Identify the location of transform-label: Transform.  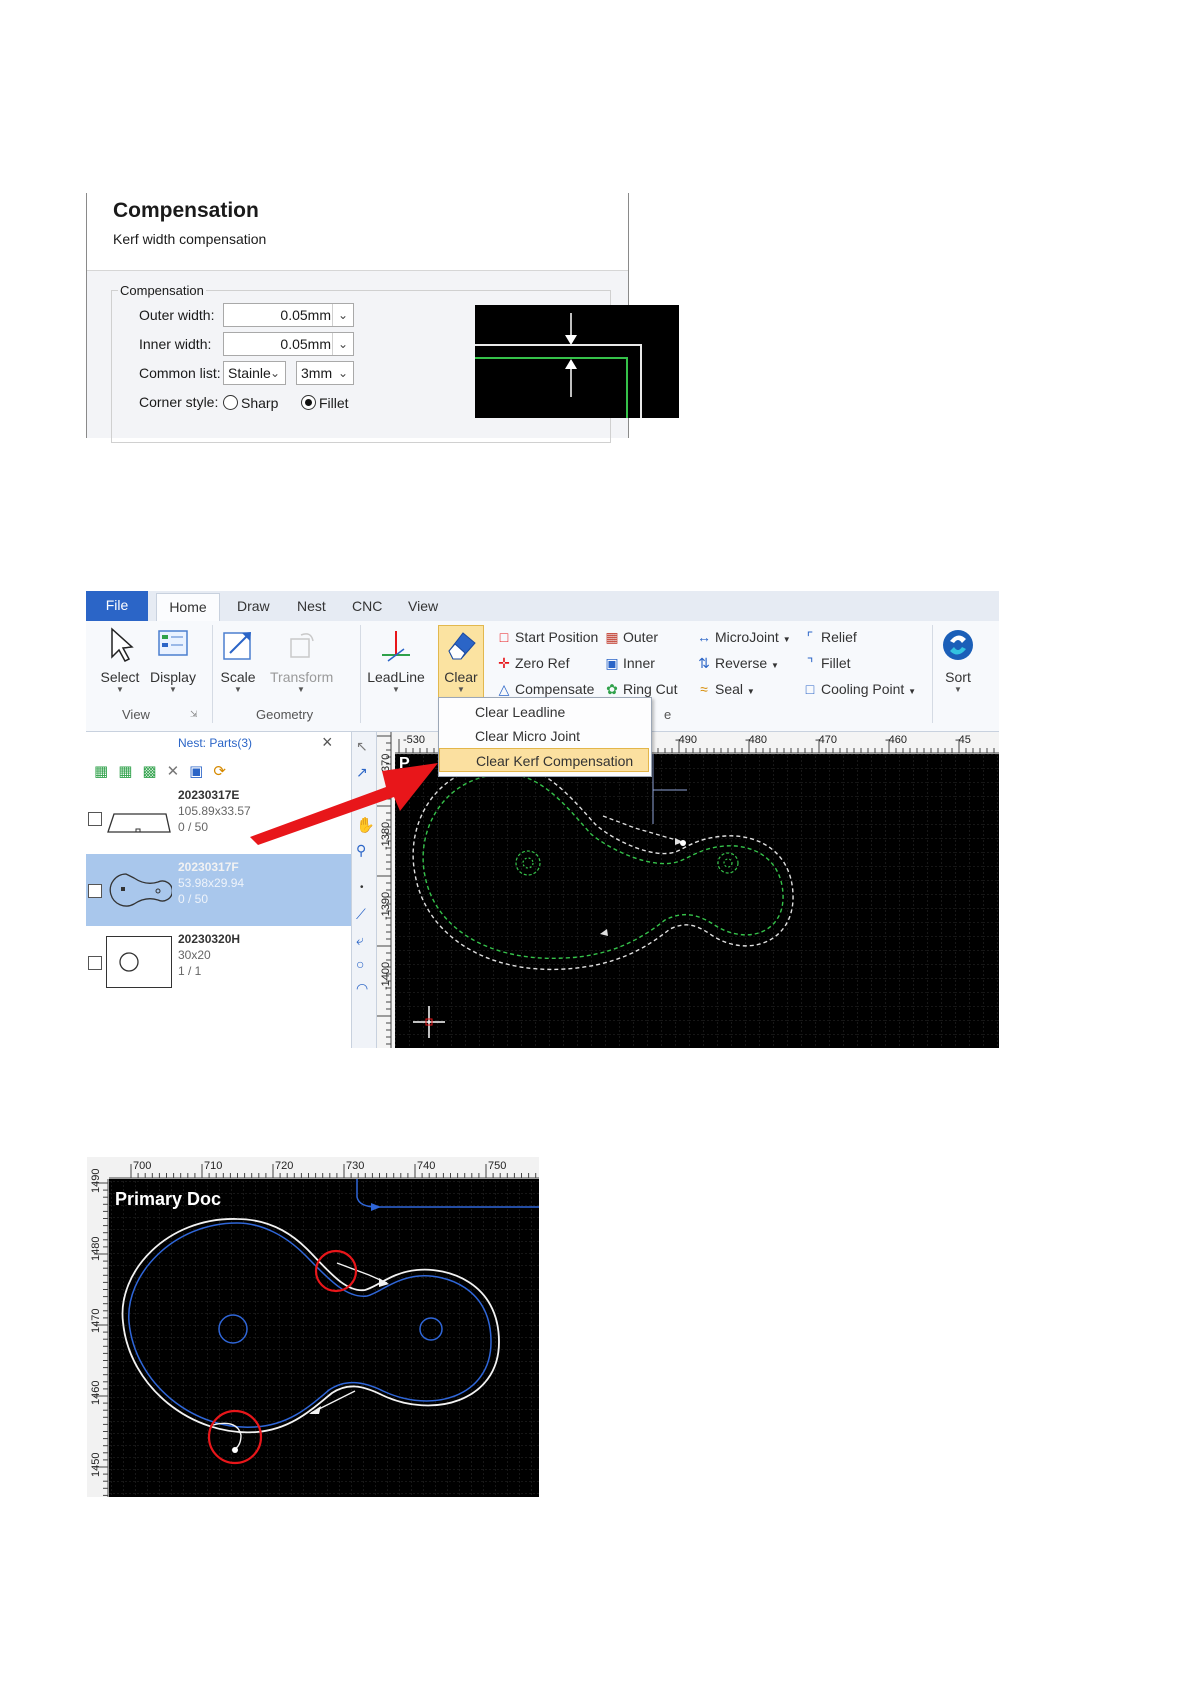
(302, 677).